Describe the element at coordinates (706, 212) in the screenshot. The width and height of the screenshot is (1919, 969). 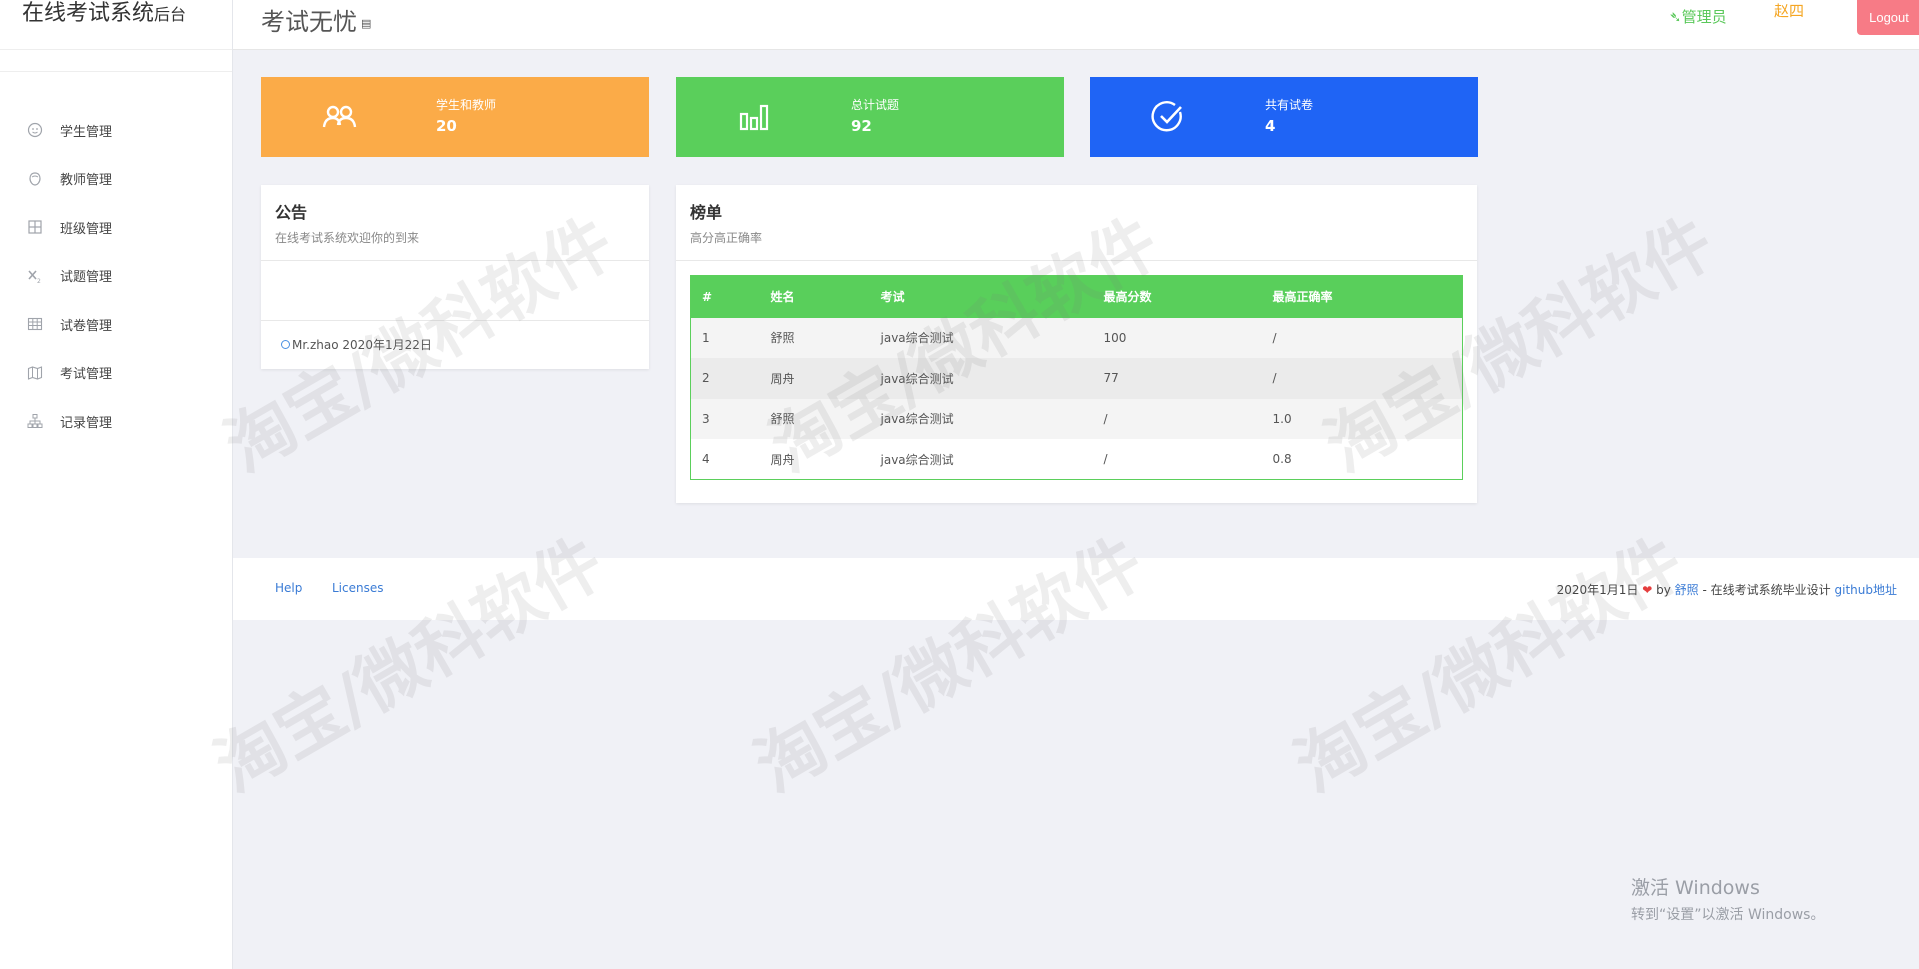
I see `ranking-title: 榜单` at that location.